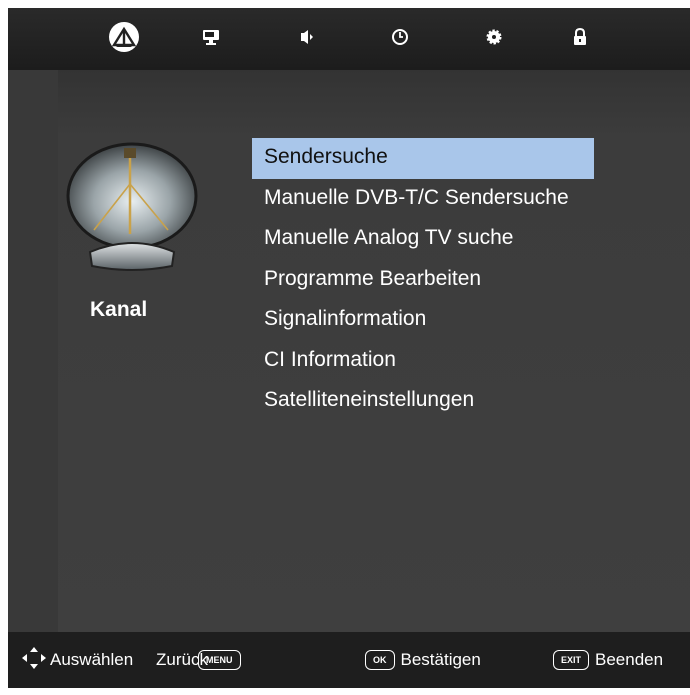 This screenshot has height=695, width=690. Describe the element at coordinates (571, 660) in the screenshot. I see `exit-key: EXIT` at that location.